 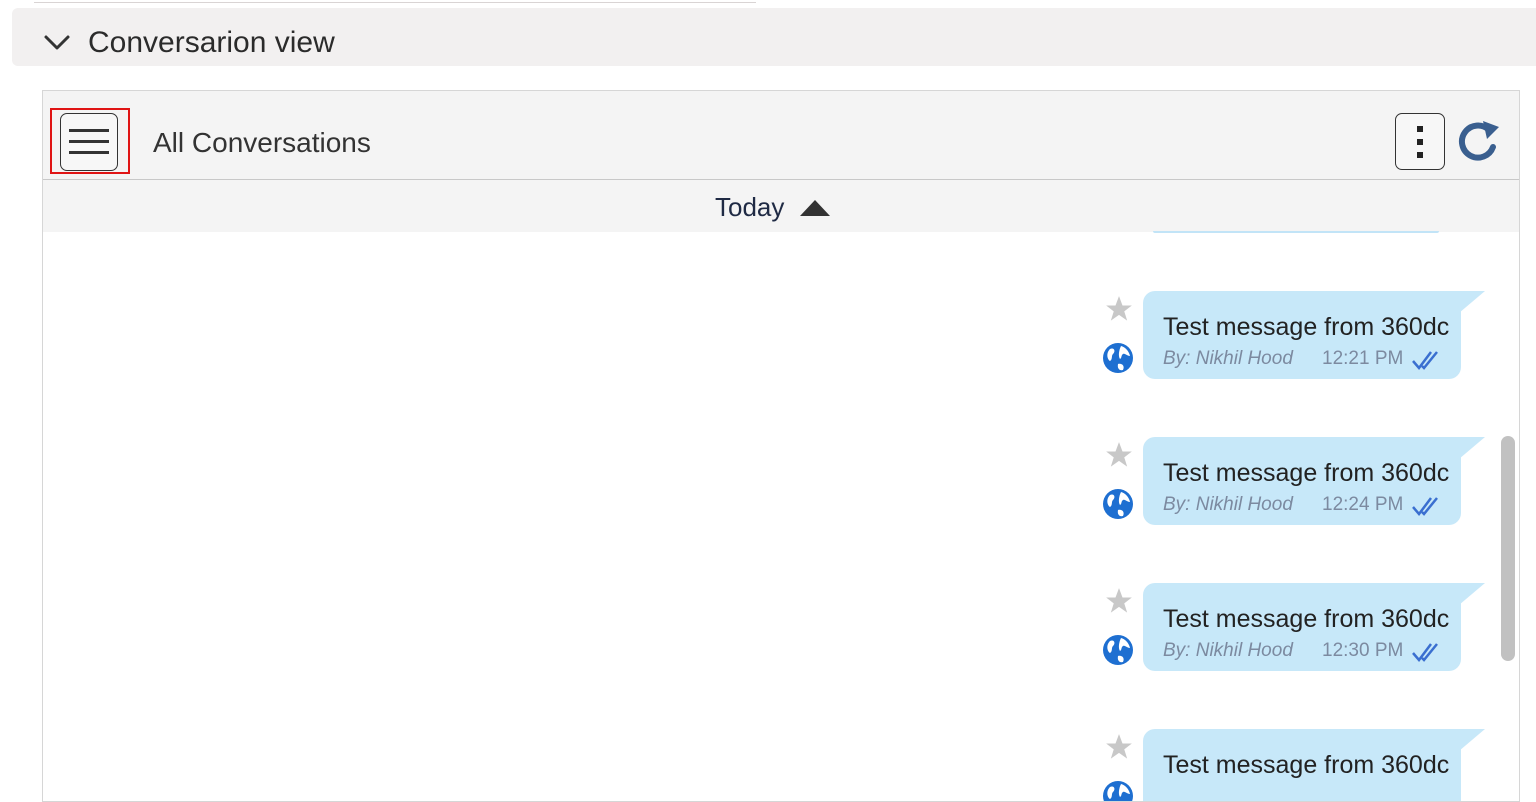 What do you see at coordinates (1363, 358) in the screenshot?
I see `message-time: 12:21 PM` at bounding box center [1363, 358].